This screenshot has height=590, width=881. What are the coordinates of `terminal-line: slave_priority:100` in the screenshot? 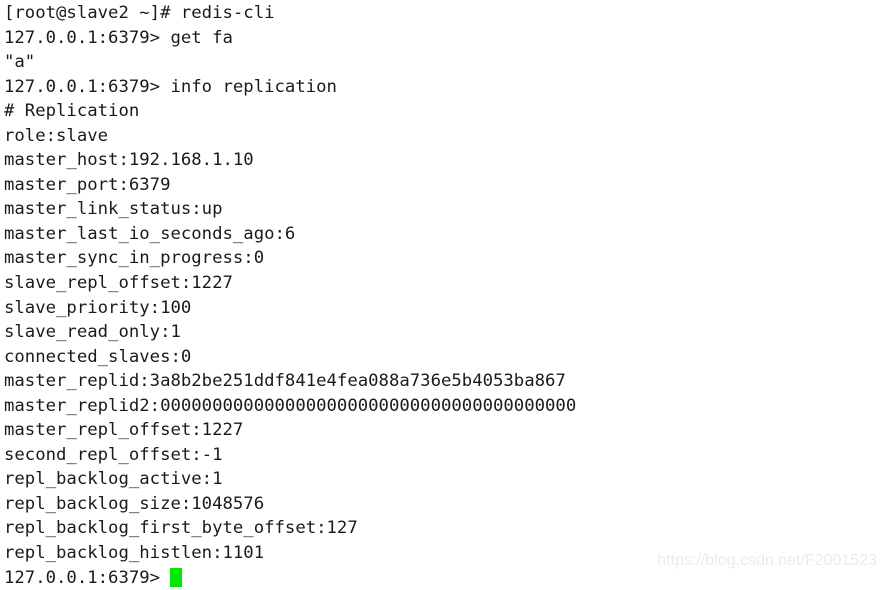 It's located at (98, 307).